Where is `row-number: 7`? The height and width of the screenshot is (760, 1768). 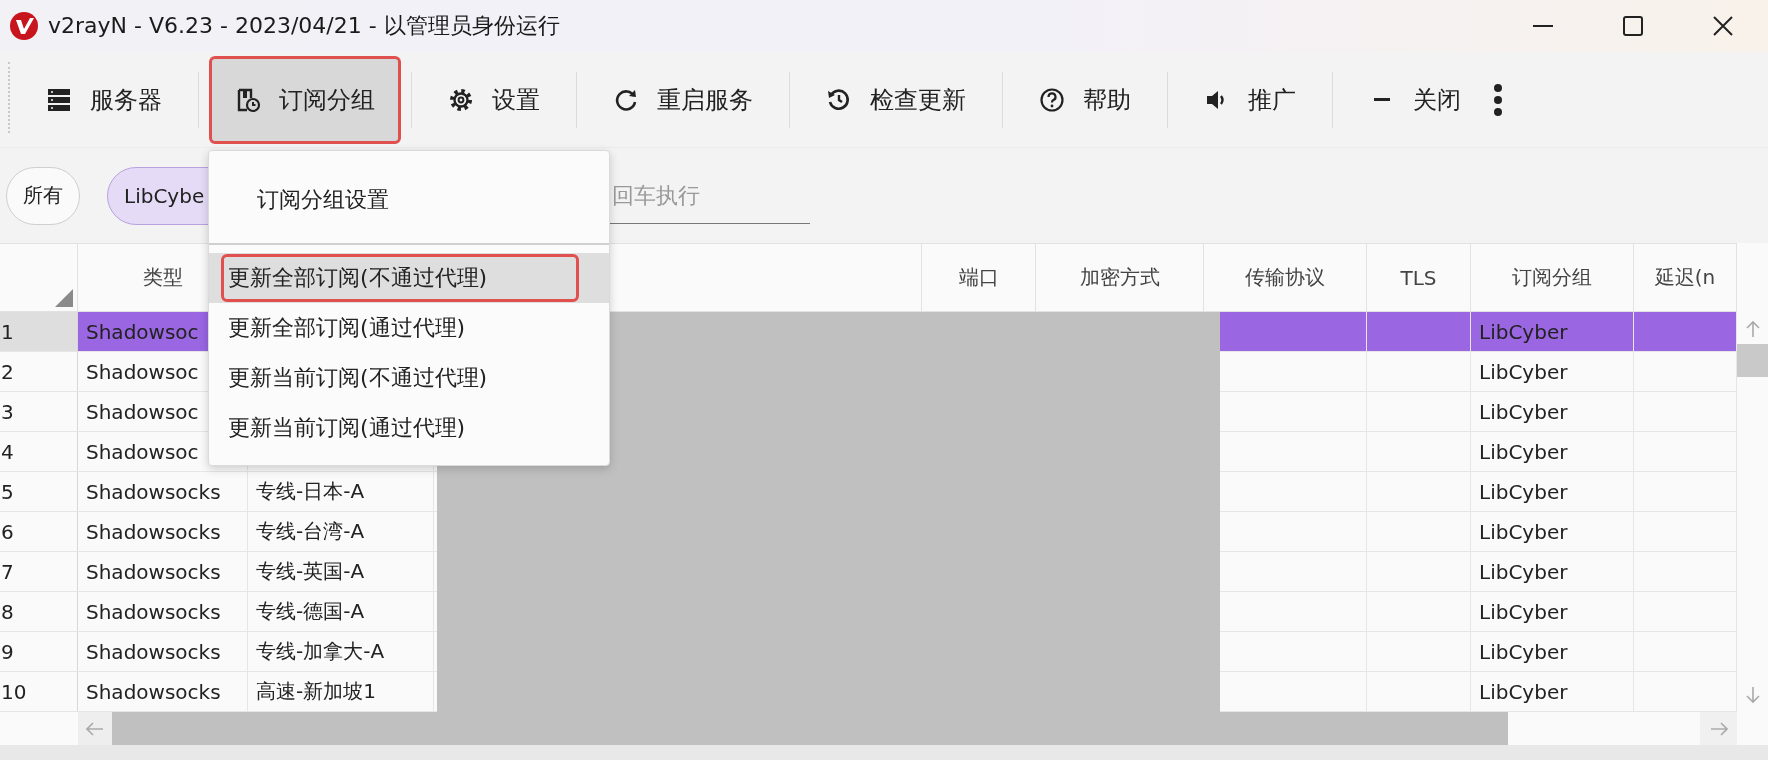
row-number: 7 is located at coordinates (7, 571).